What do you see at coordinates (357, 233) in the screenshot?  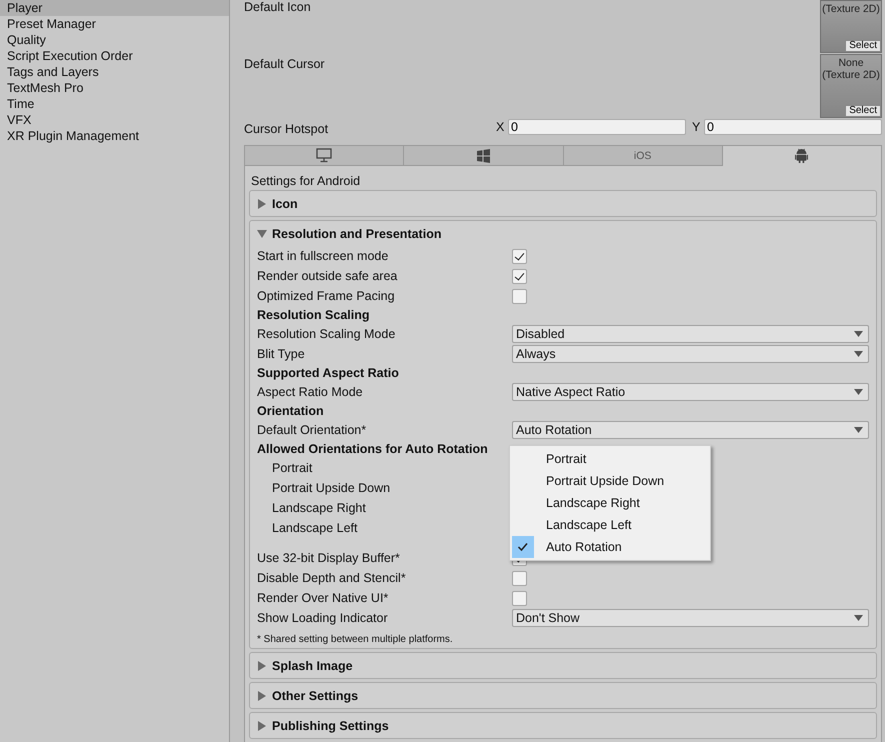 I see `section-title: Resolution and Presentation` at bounding box center [357, 233].